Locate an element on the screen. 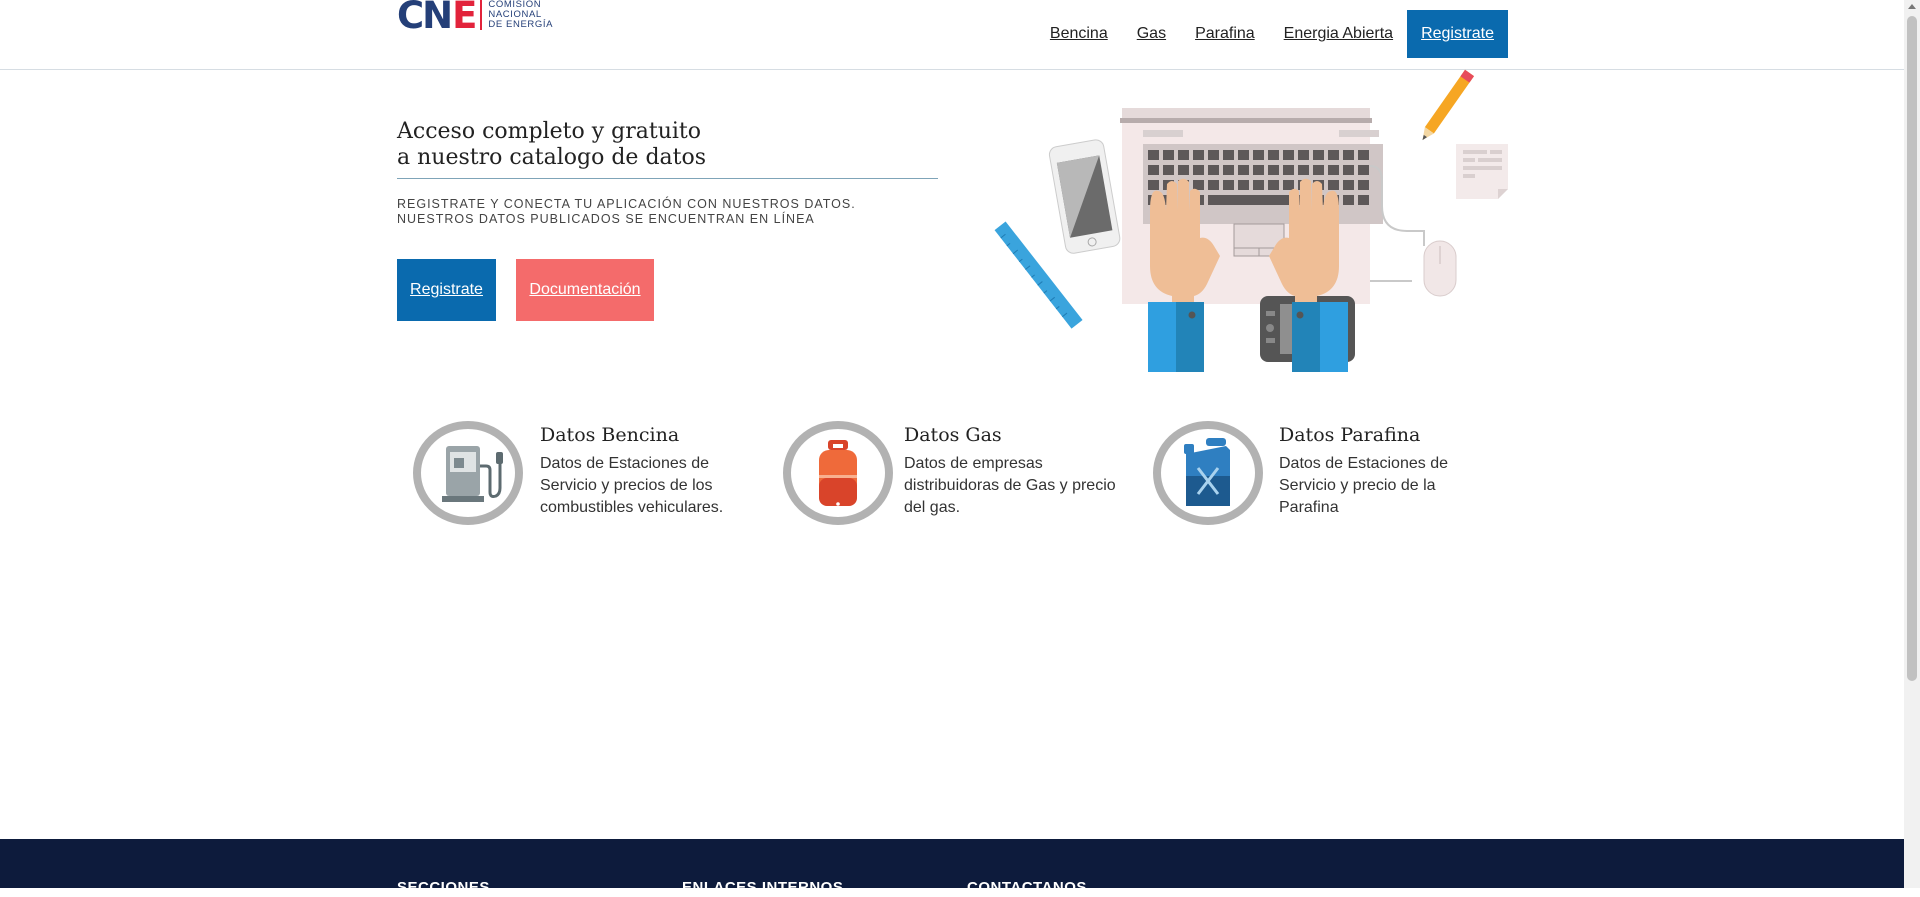  nav-parafina: Parafina is located at coordinates (1225, 34).